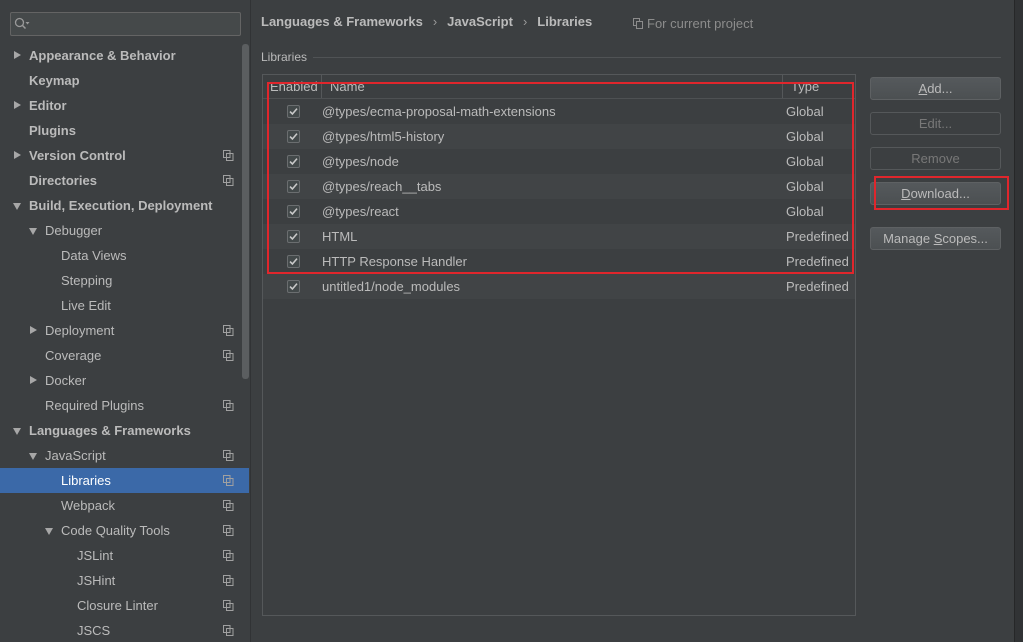 The width and height of the screenshot is (1023, 642). Describe the element at coordinates (559, 161) in the screenshot. I see `library-row: @types/node Global` at that location.